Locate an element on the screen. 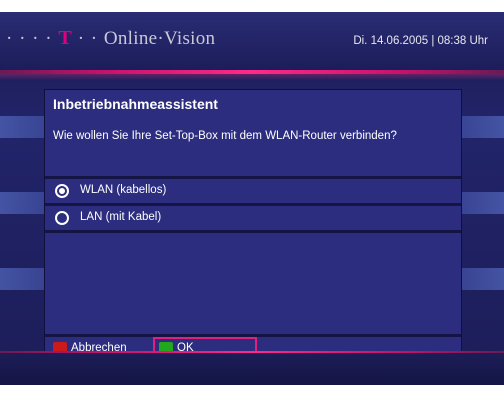  dialog-title: Inbetriebnahmeassistent is located at coordinates (135, 104).